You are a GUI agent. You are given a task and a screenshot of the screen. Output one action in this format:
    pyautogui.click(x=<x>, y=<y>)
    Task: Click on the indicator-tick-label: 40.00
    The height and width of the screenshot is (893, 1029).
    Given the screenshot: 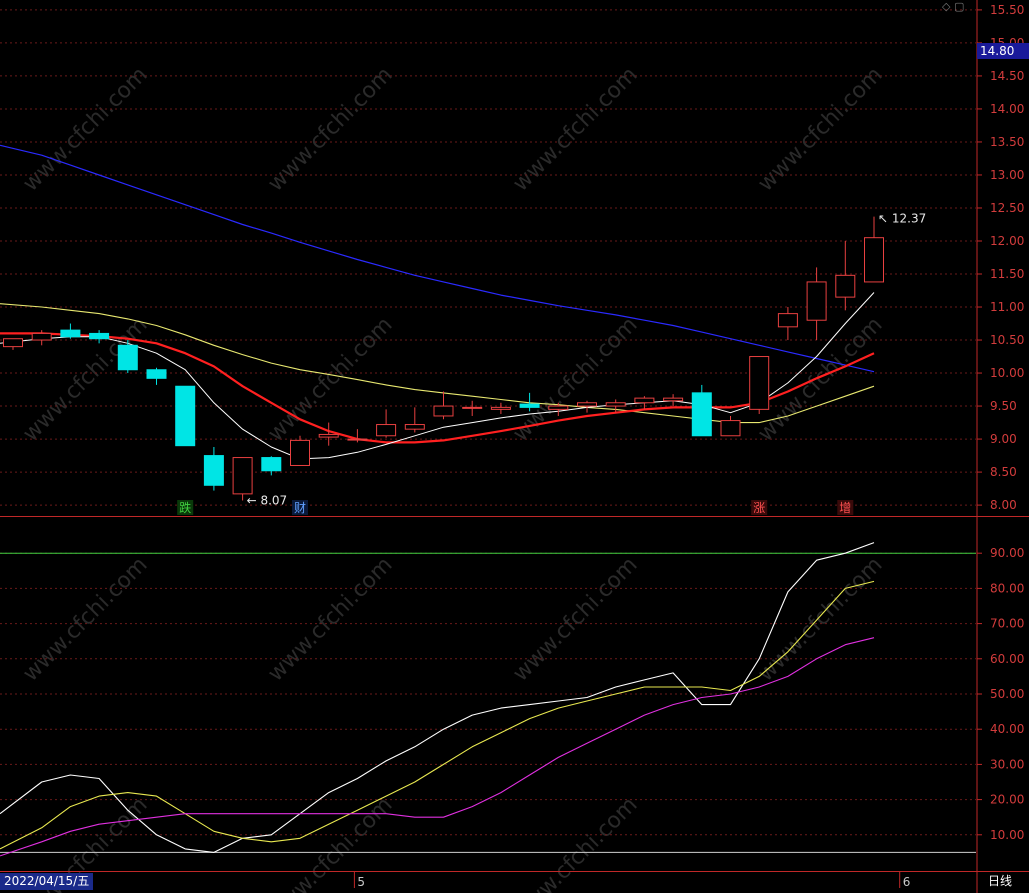 What is the action you would take?
    pyautogui.click(x=1007, y=729)
    